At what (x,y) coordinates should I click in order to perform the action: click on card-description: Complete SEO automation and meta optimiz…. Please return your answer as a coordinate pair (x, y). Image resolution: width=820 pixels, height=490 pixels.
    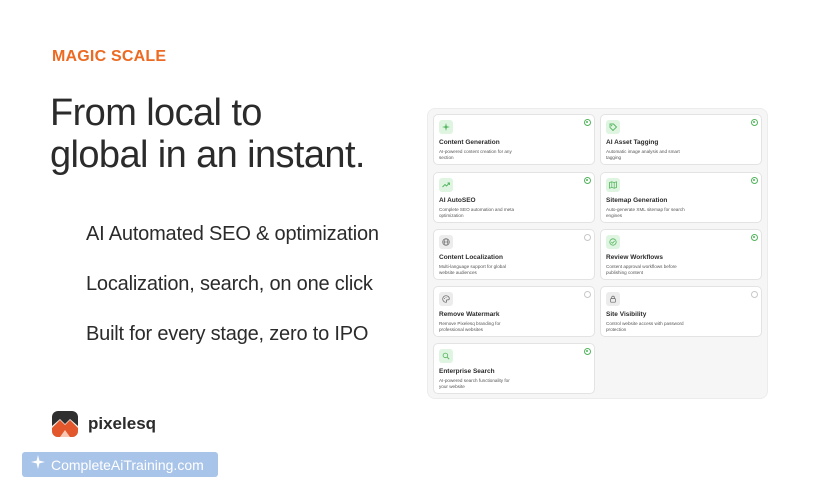
    Looking at the image, I should click on (477, 212).